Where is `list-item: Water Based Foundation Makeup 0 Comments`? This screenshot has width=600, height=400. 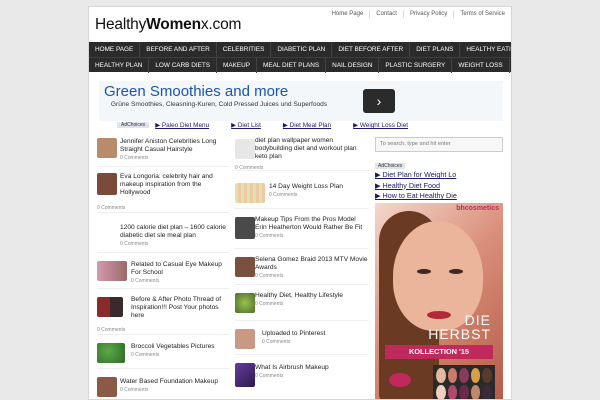
list-item: Water Based Foundation Makeup 0 Comments is located at coordinates (163, 387).